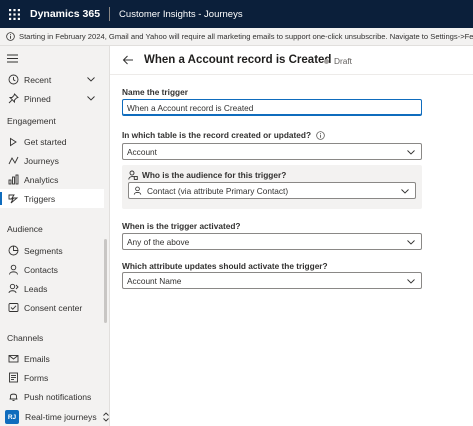  What do you see at coordinates (25, 338) in the screenshot?
I see `section-channels: Channels` at bounding box center [25, 338].